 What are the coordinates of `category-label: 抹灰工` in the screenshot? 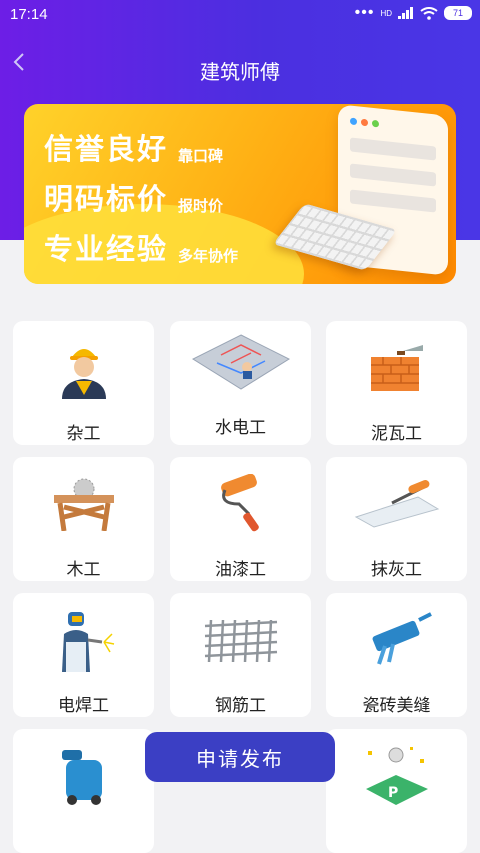 It's located at (396, 570).